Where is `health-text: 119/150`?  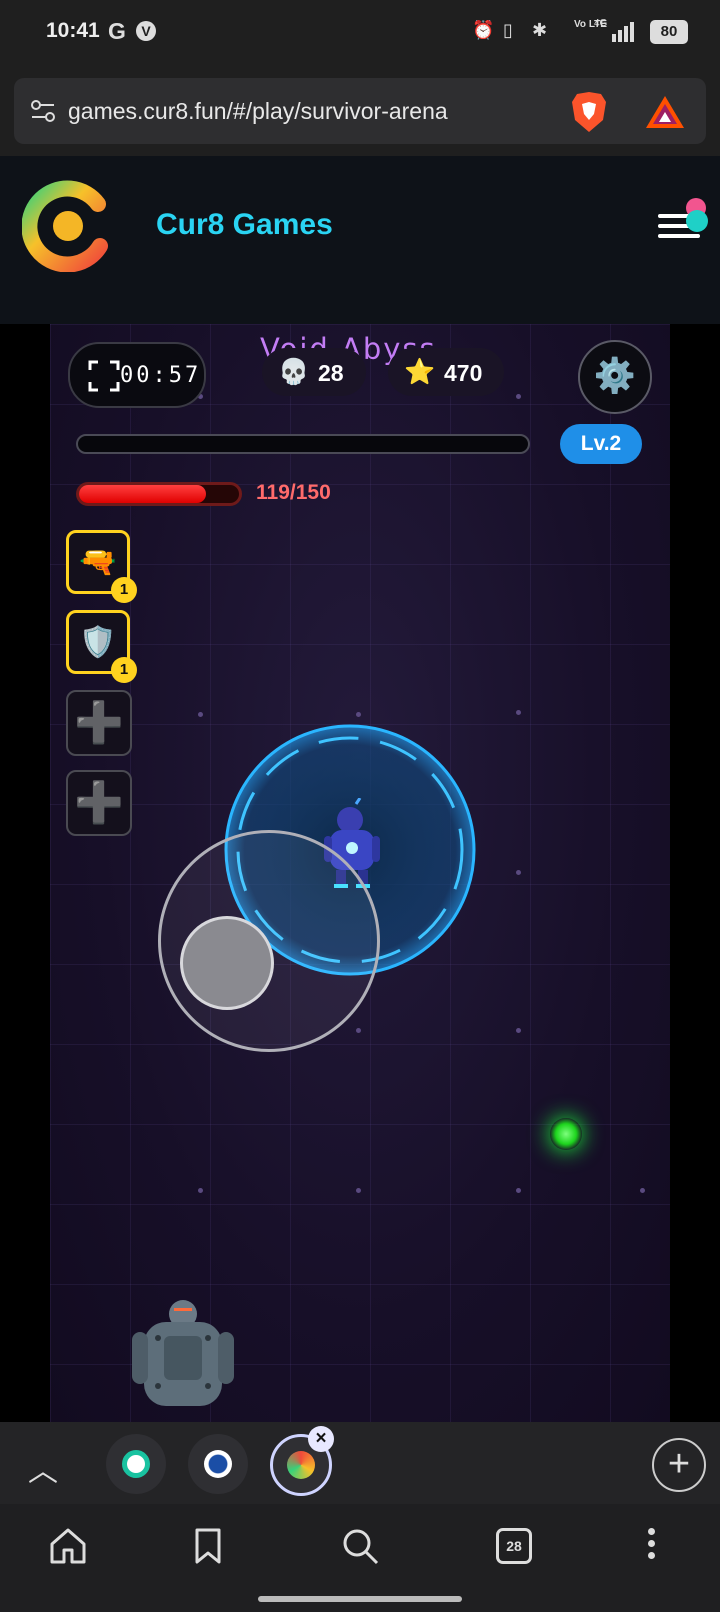 health-text: 119/150 is located at coordinates (293, 492).